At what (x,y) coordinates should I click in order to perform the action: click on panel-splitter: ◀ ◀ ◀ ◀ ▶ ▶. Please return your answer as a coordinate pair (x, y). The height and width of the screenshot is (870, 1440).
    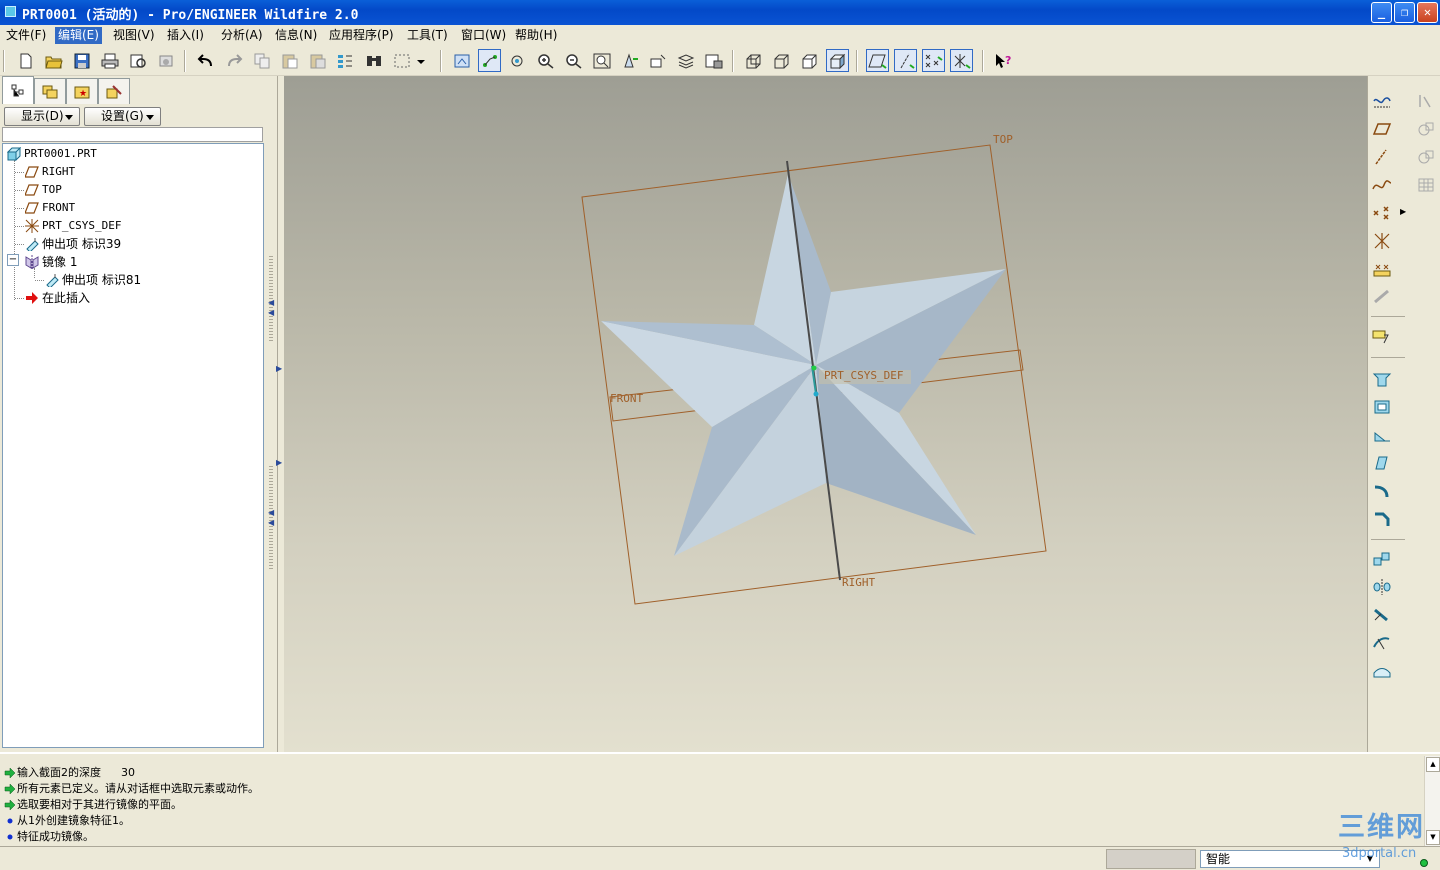
    Looking at the image, I should click on (275, 414).